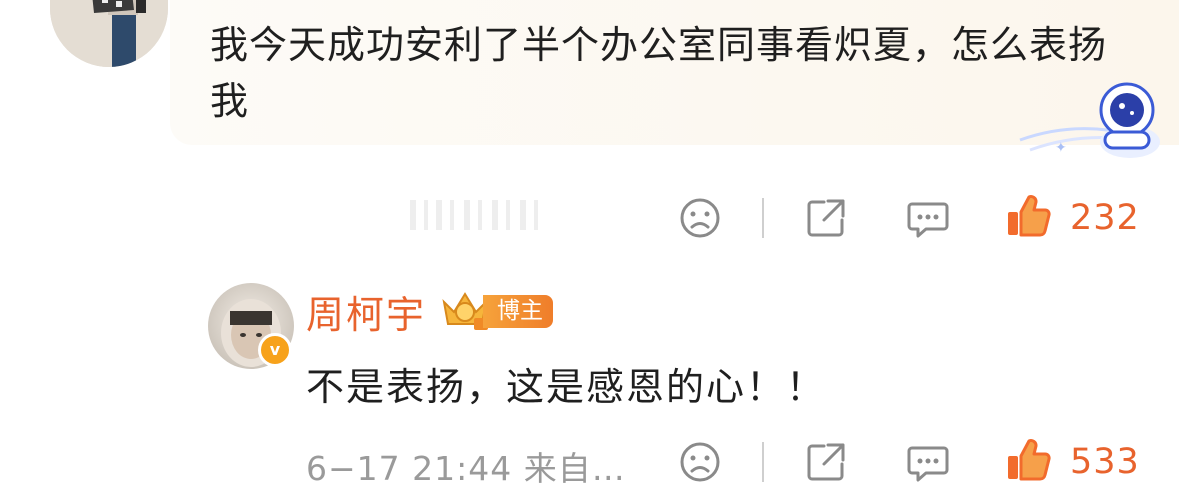  What do you see at coordinates (366, 311) in the screenshot?
I see `author-name: 周柯宇` at bounding box center [366, 311].